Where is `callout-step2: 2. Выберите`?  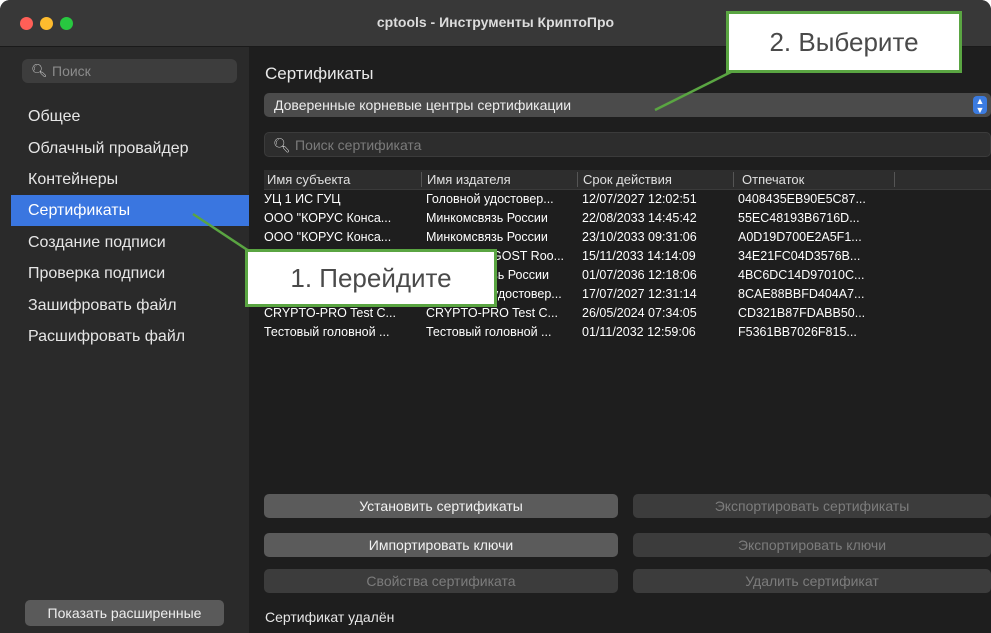 callout-step2: 2. Выберите is located at coordinates (844, 42).